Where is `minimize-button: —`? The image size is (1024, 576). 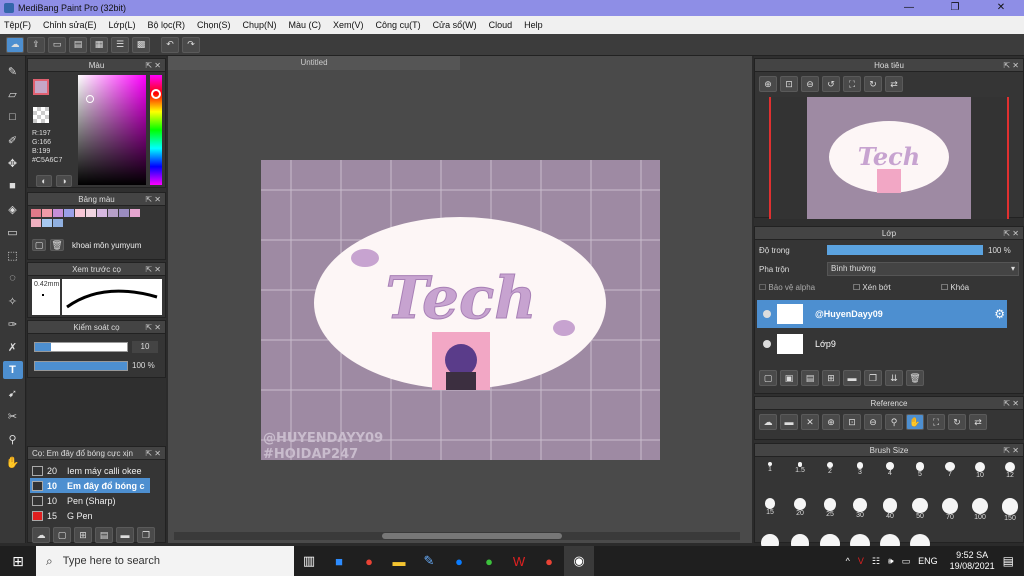 minimize-button: — is located at coordinates (909, 8).